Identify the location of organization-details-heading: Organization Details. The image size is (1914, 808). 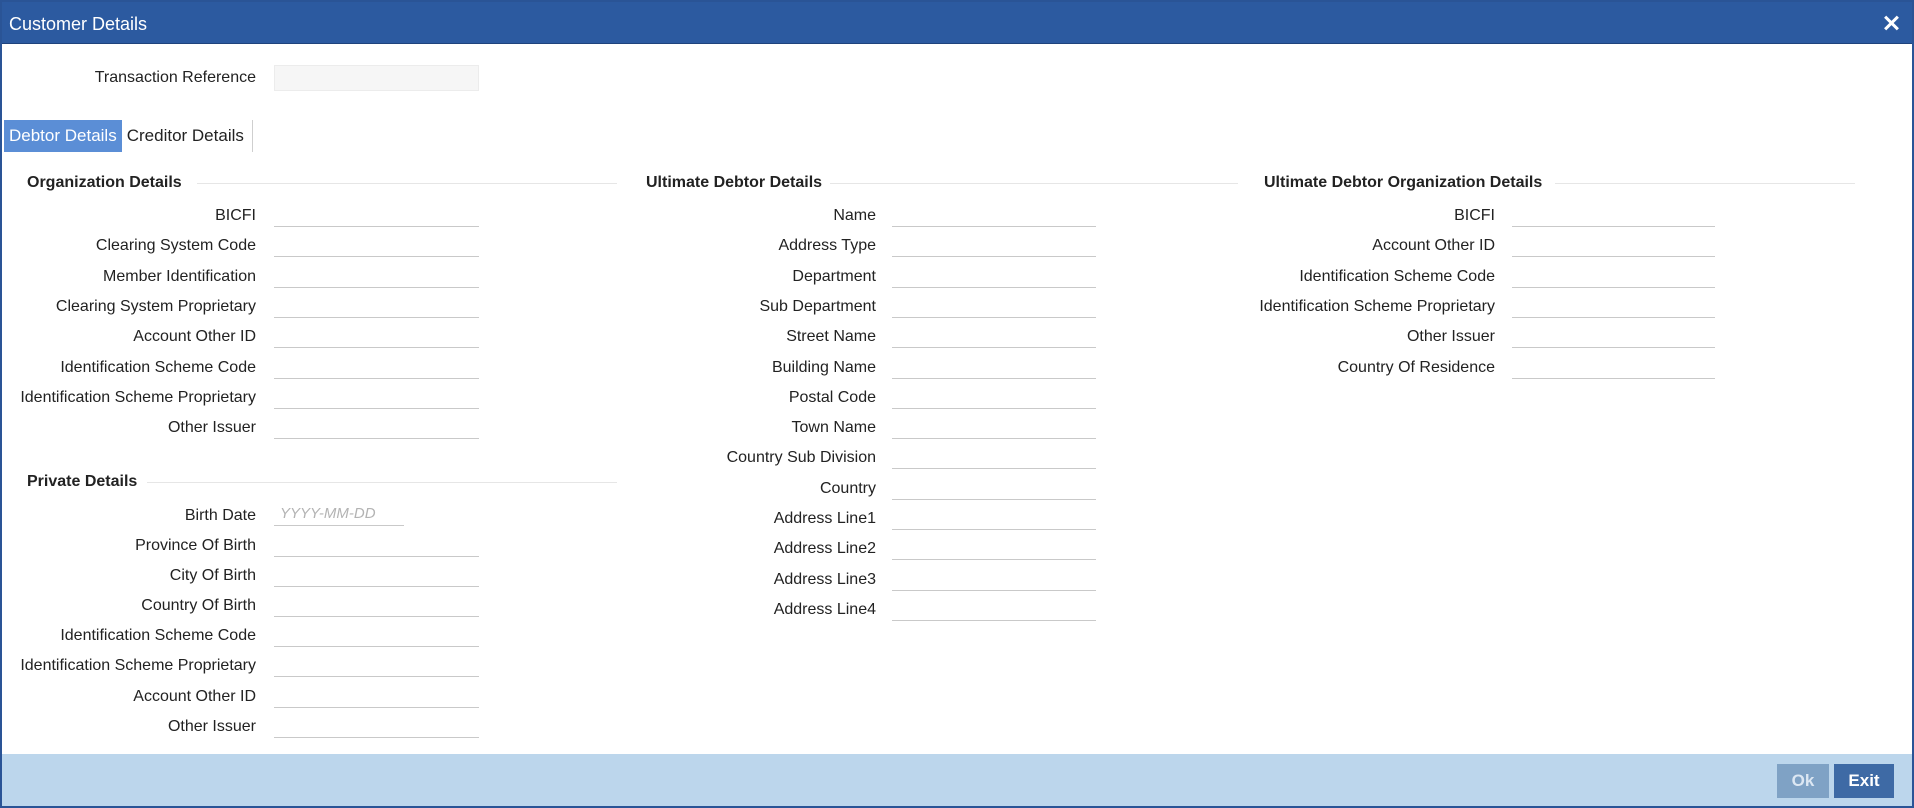
(104, 182).